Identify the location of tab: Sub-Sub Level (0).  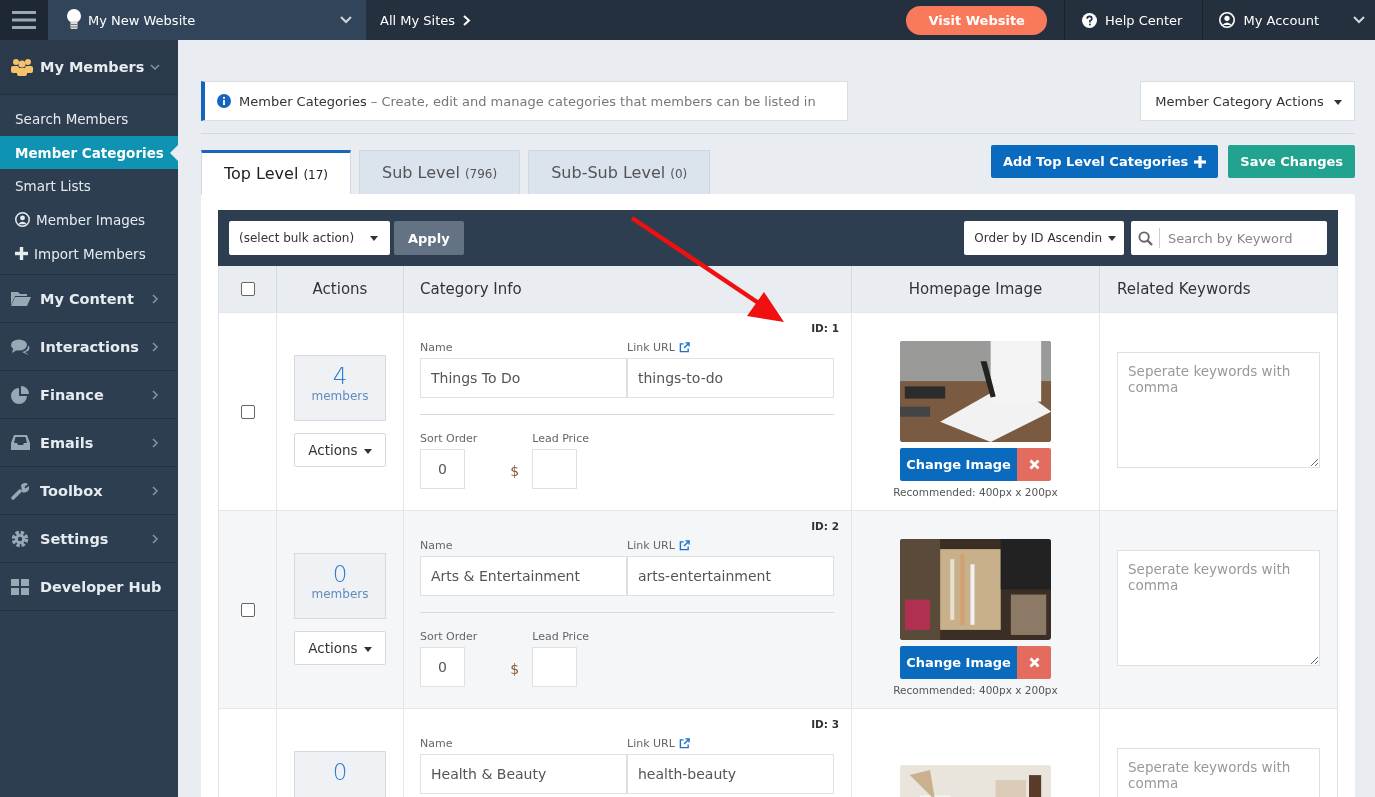
(619, 172).